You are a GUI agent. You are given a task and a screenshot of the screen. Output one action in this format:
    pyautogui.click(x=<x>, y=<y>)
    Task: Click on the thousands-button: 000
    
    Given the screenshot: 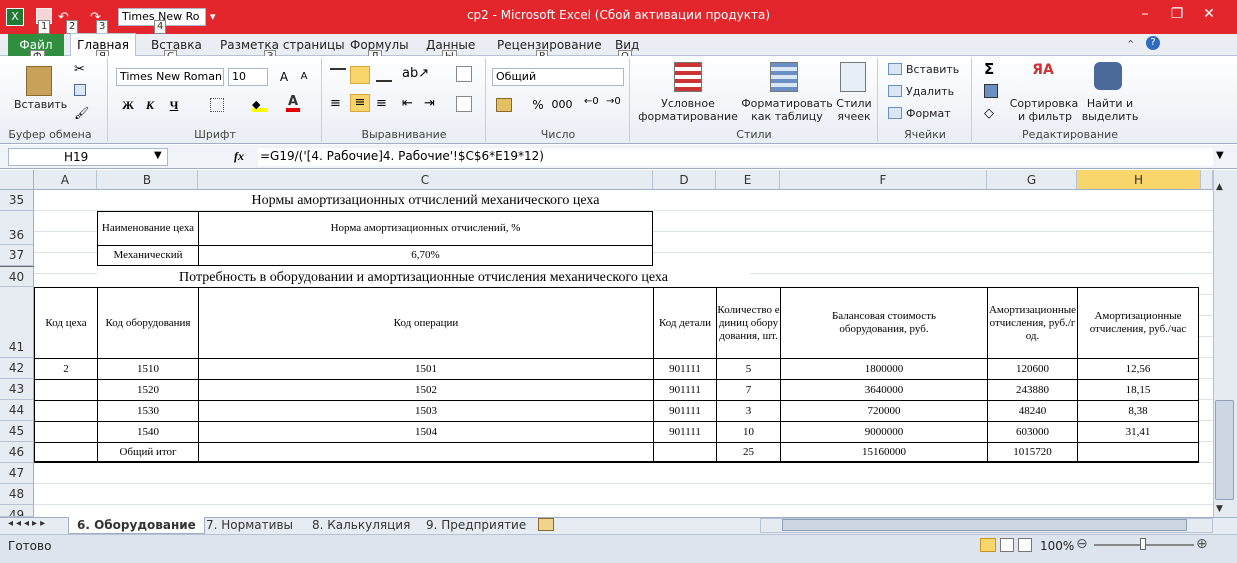 What is the action you would take?
    pyautogui.click(x=562, y=105)
    